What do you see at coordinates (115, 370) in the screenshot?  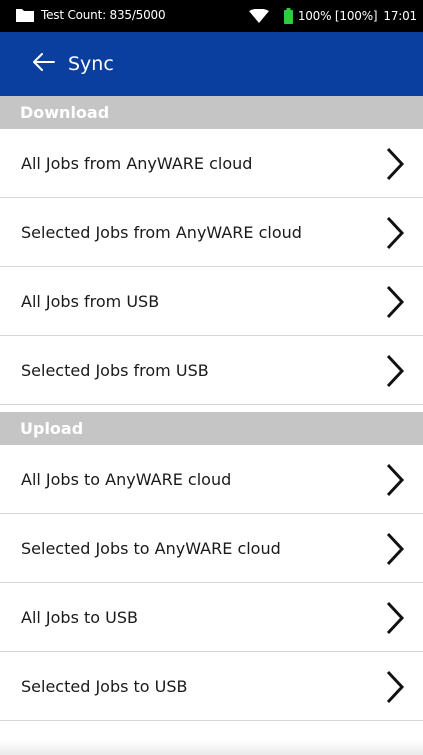 I see `list-item-label: Selected Jobs from USB` at bounding box center [115, 370].